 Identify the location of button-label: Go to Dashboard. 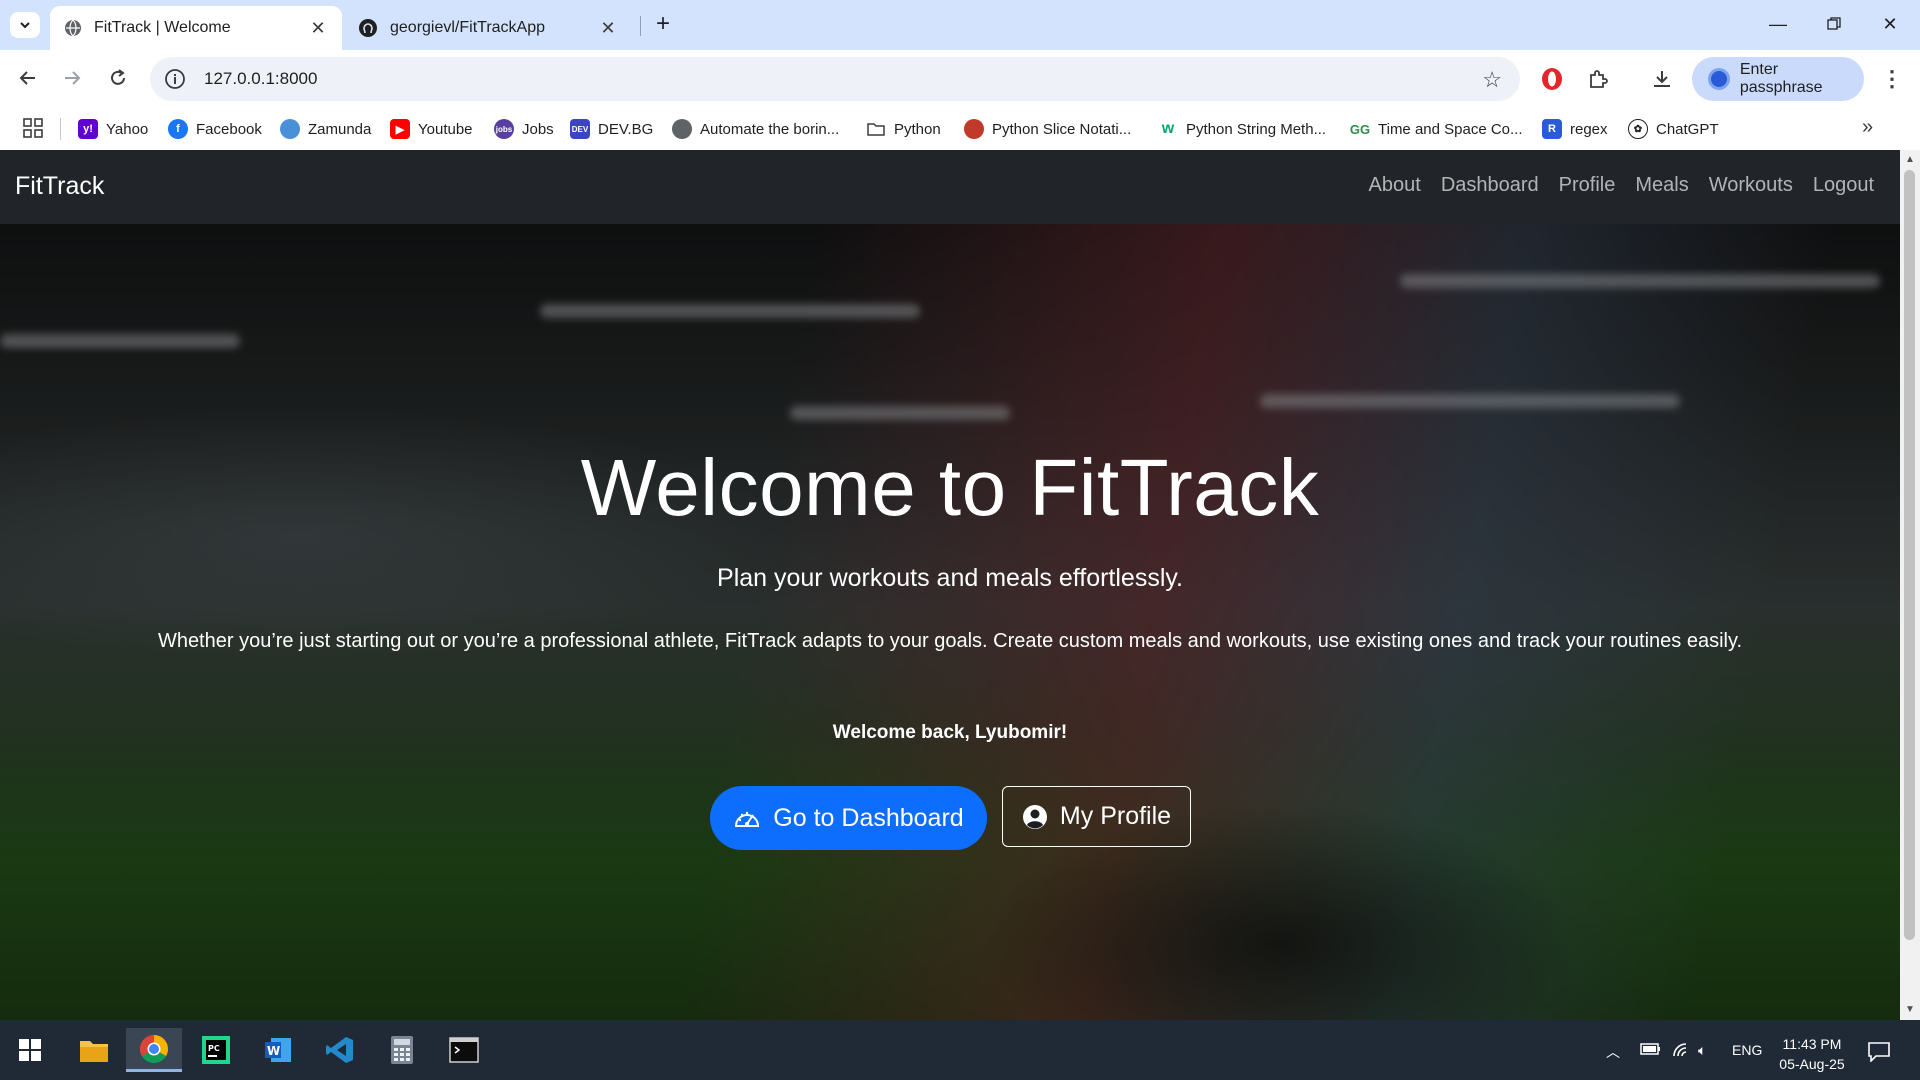
(868, 817).